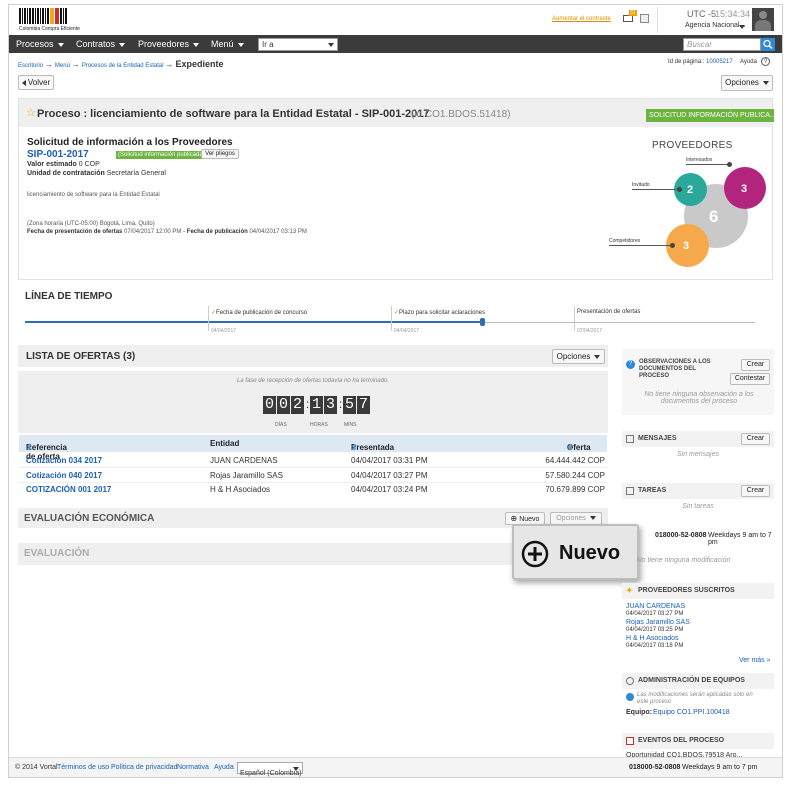 This screenshot has height=787, width=790. I want to click on footer-regulations-link: Normativa, so click(193, 767).